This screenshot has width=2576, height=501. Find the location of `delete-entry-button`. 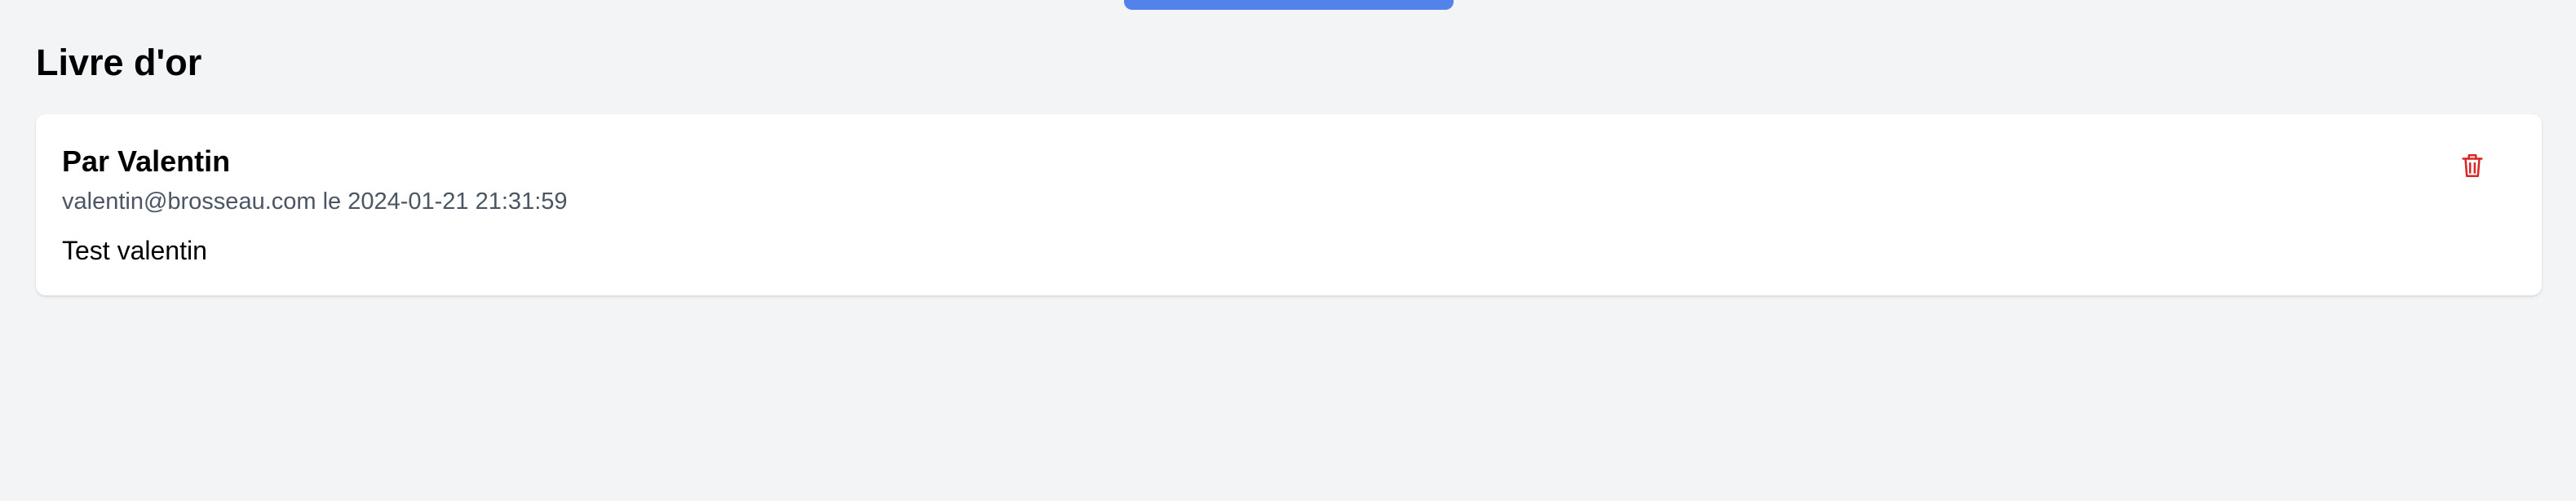

delete-entry-button is located at coordinates (2472, 165).